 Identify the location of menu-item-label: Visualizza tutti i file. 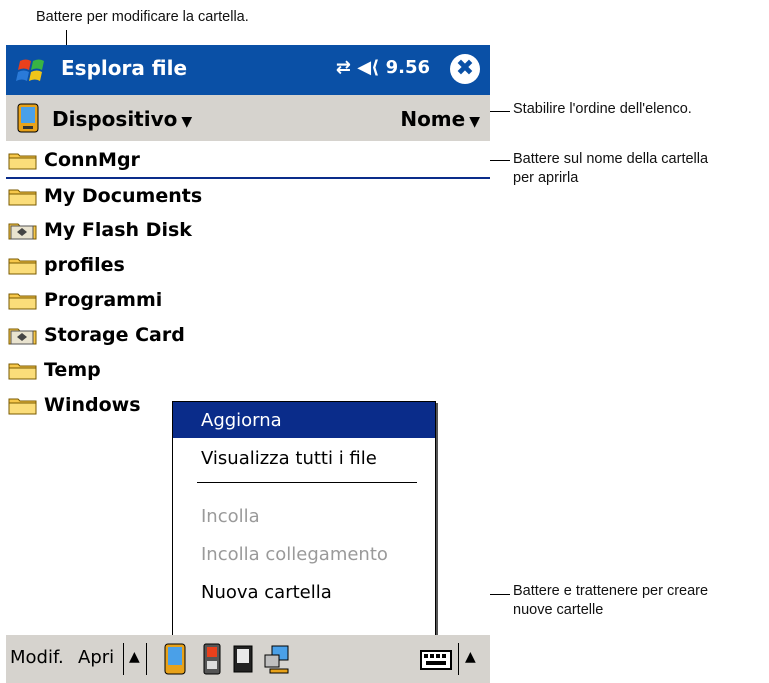
(289, 458).